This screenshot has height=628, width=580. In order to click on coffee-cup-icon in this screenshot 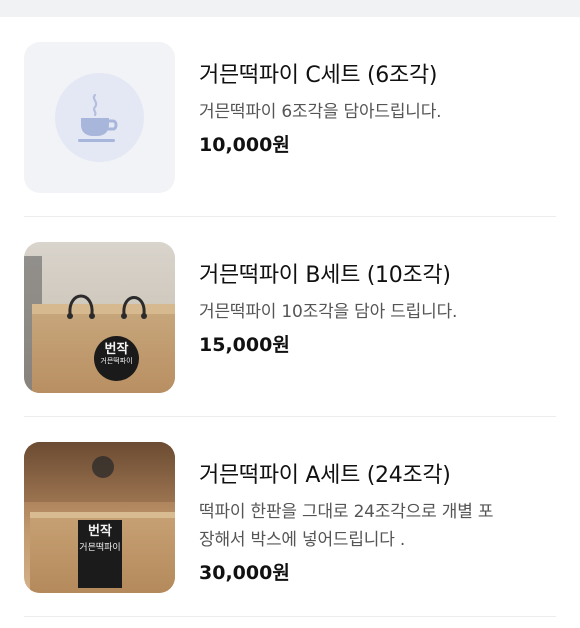, I will do `click(98, 117)`.